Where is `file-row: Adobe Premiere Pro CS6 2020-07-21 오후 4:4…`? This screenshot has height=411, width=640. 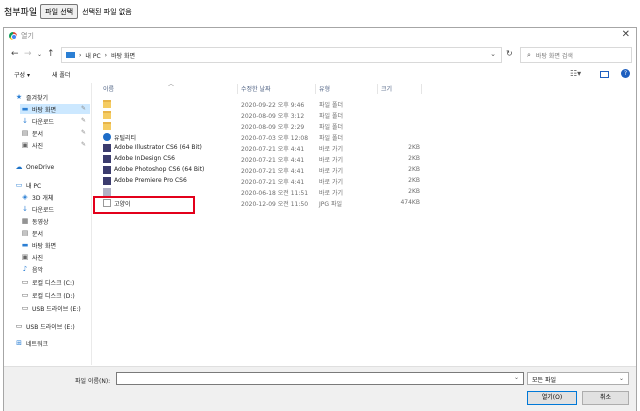
file-row: Adobe Premiere Pro CS6 2020-07-21 오후 4:4… is located at coordinates (262, 181).